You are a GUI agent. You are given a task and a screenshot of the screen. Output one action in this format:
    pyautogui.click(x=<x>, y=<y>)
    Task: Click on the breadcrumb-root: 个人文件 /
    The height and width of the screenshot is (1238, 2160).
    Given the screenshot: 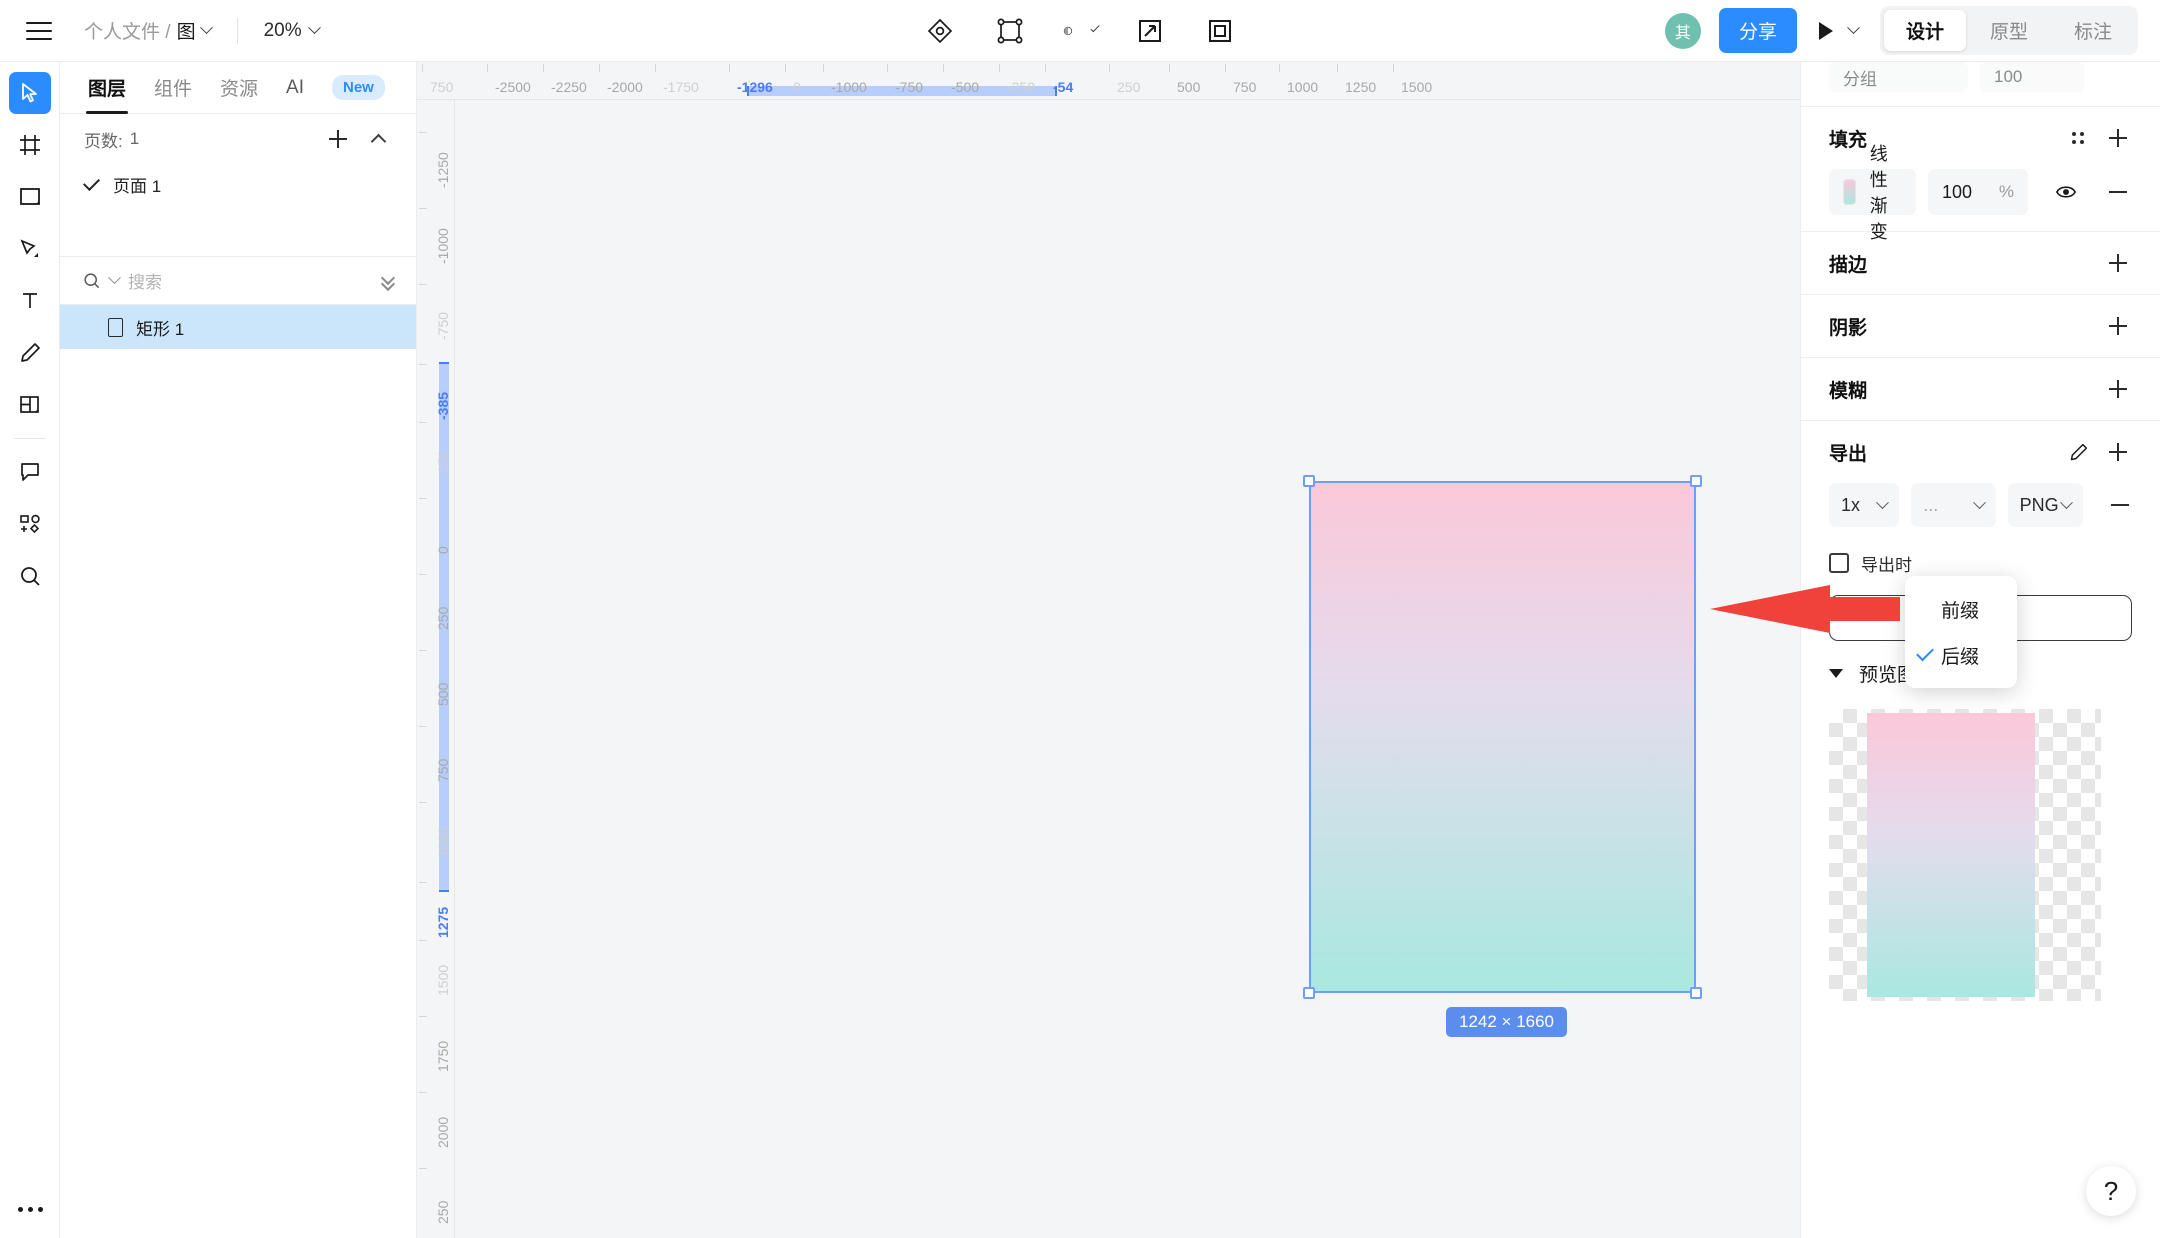 What is the action you would take?
    pyautogui.click(x=127, y=30)
    